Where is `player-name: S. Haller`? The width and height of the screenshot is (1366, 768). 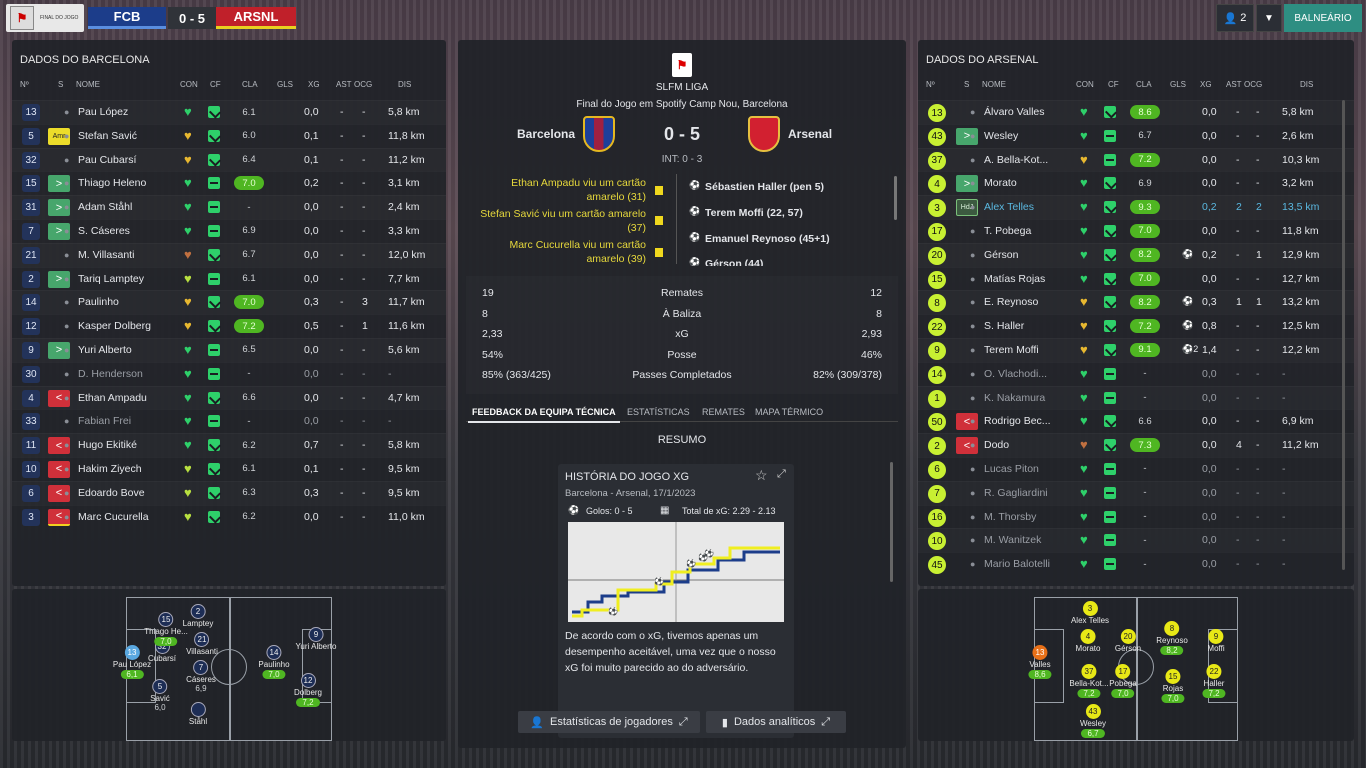 player-name: S. Haller is located at coordinates (1004, 326).